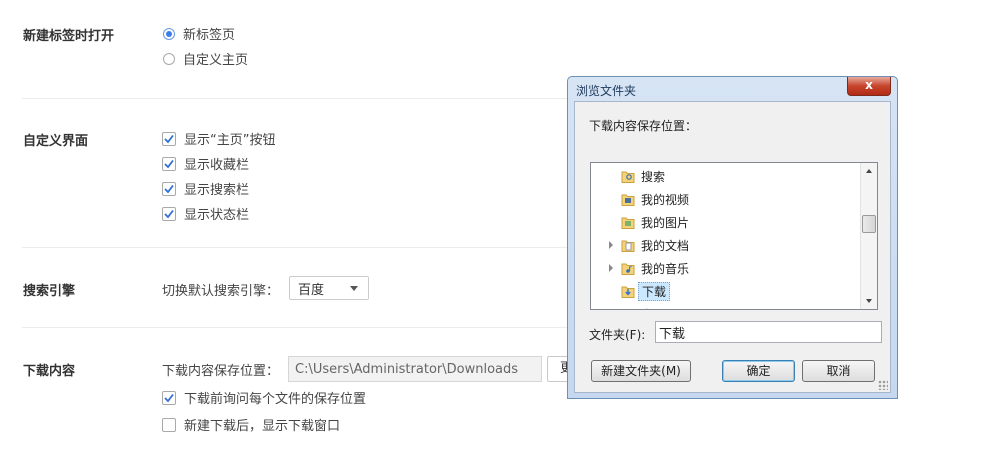 Image resolution: width=1000 pixels, height=449 pixels. I want to click on scroll-up-arrow-icon, so click(869, 171).